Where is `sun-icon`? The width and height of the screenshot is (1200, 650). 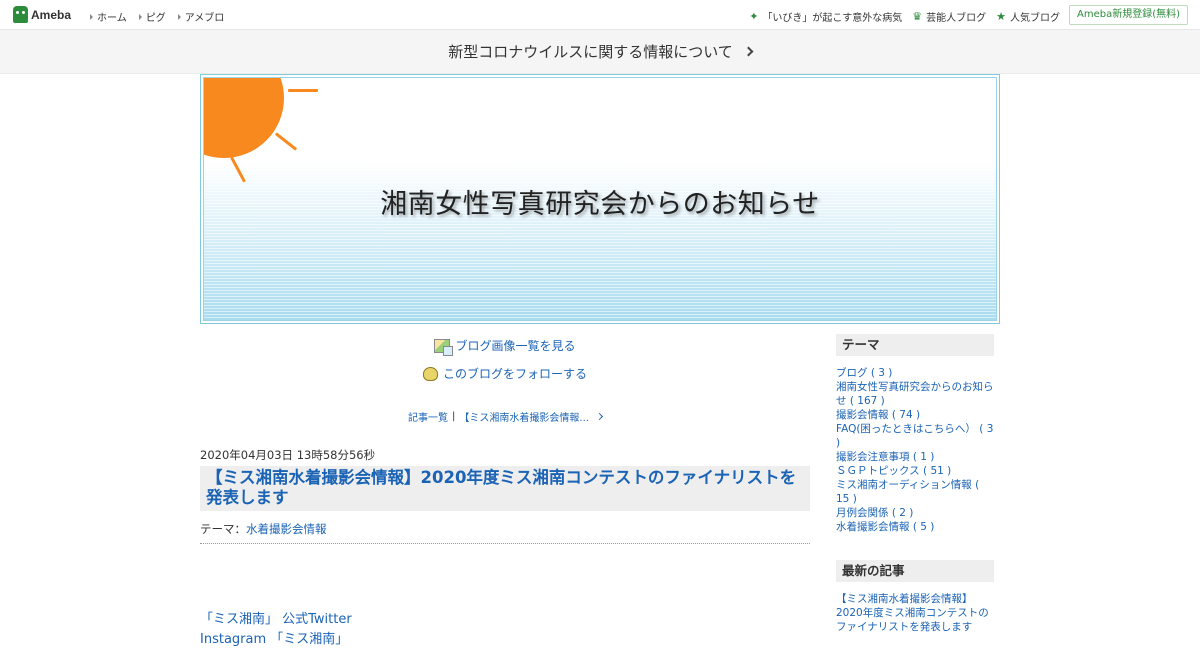
sun-icon is located at coordinates (244, 118).